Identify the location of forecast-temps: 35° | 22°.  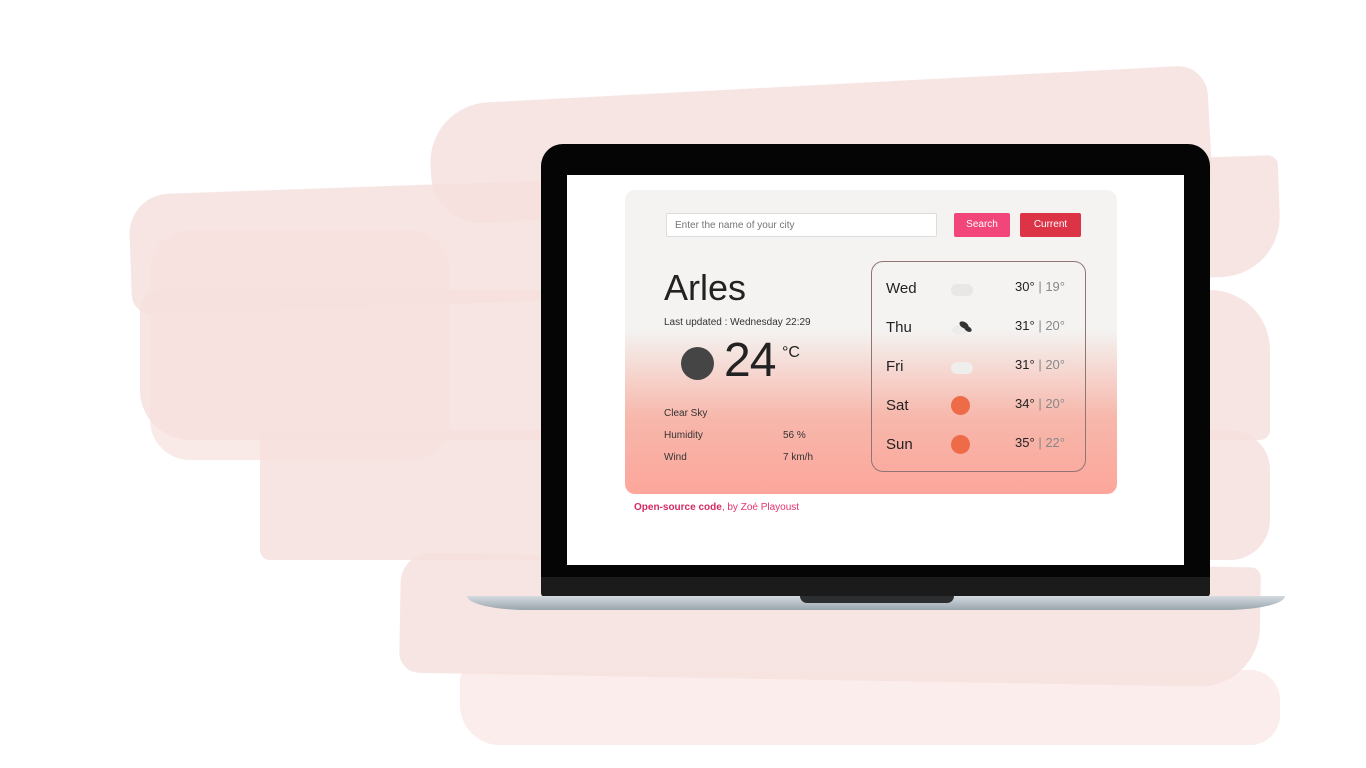
(1040, 442).